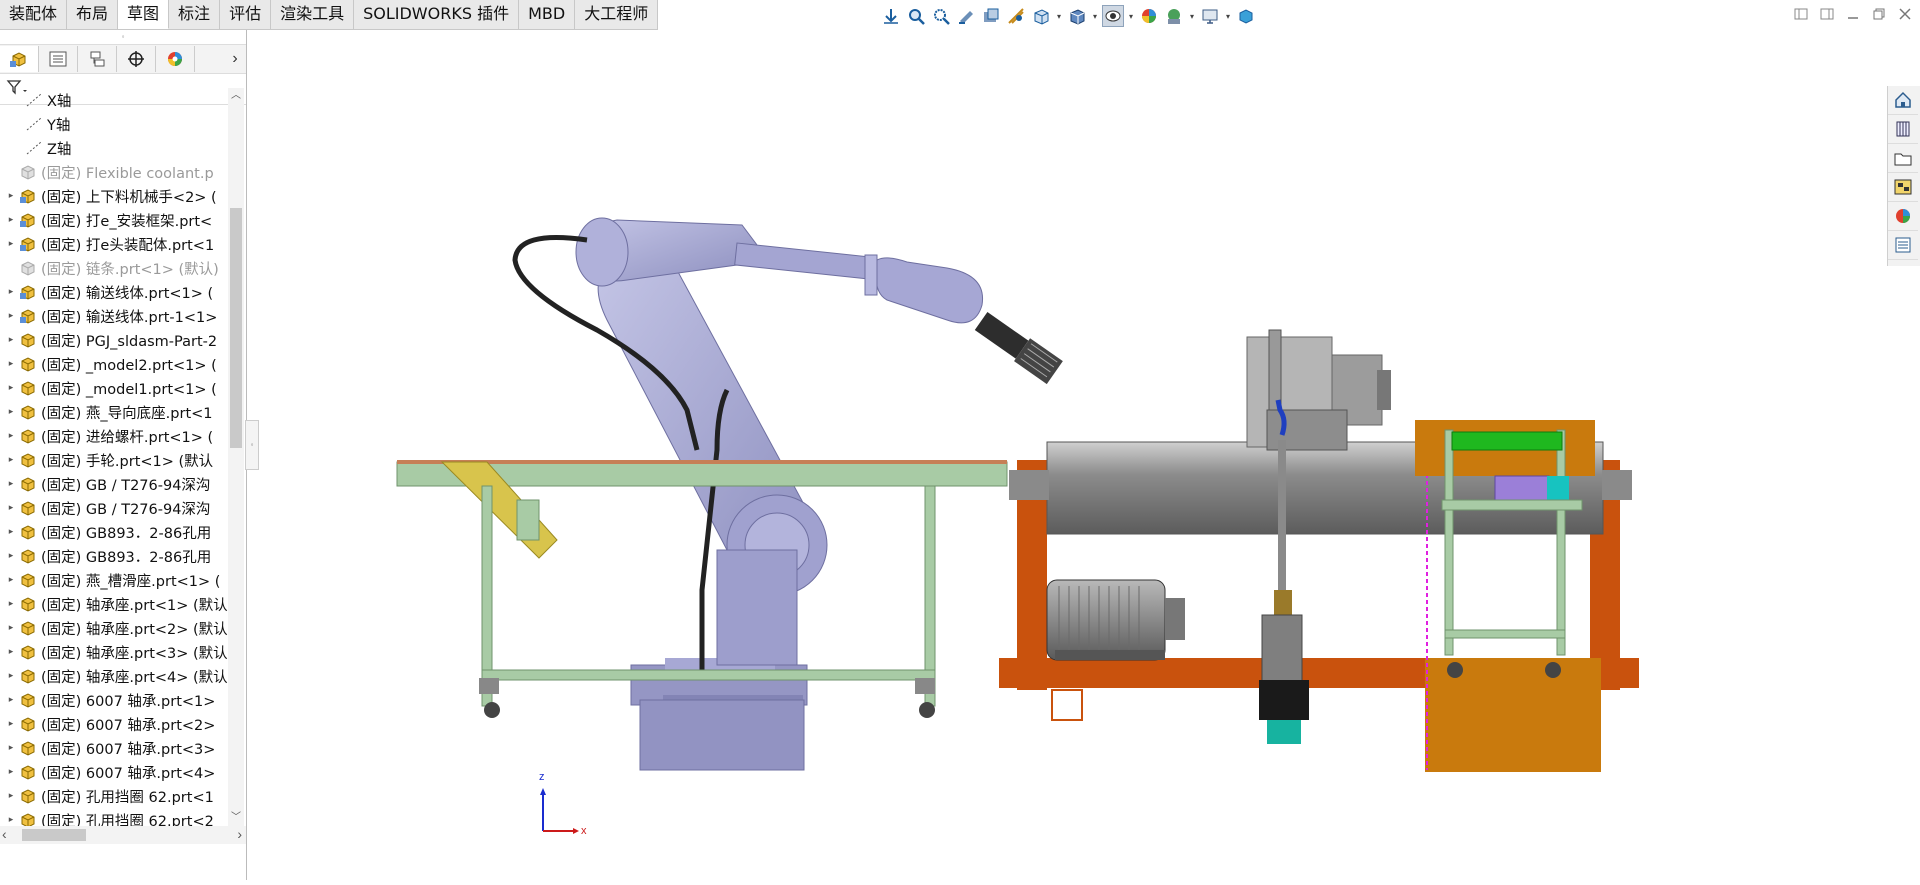  I want to click on scroll-left-icon: ‹, so click(4, 834).